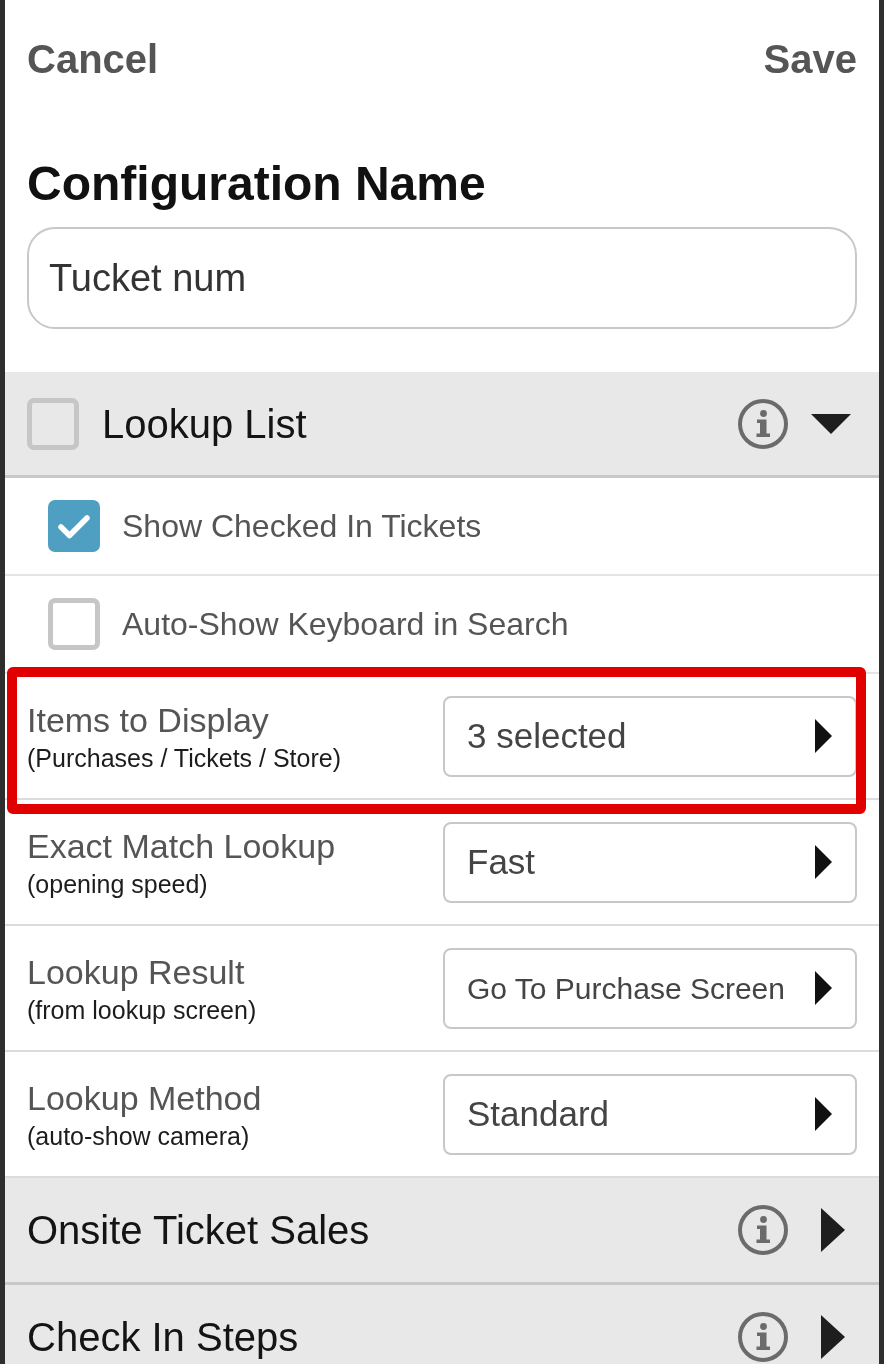 This screenshot has height=1364, width=884. I want to click on name-input-field: Tucket num, so click(442, 278).